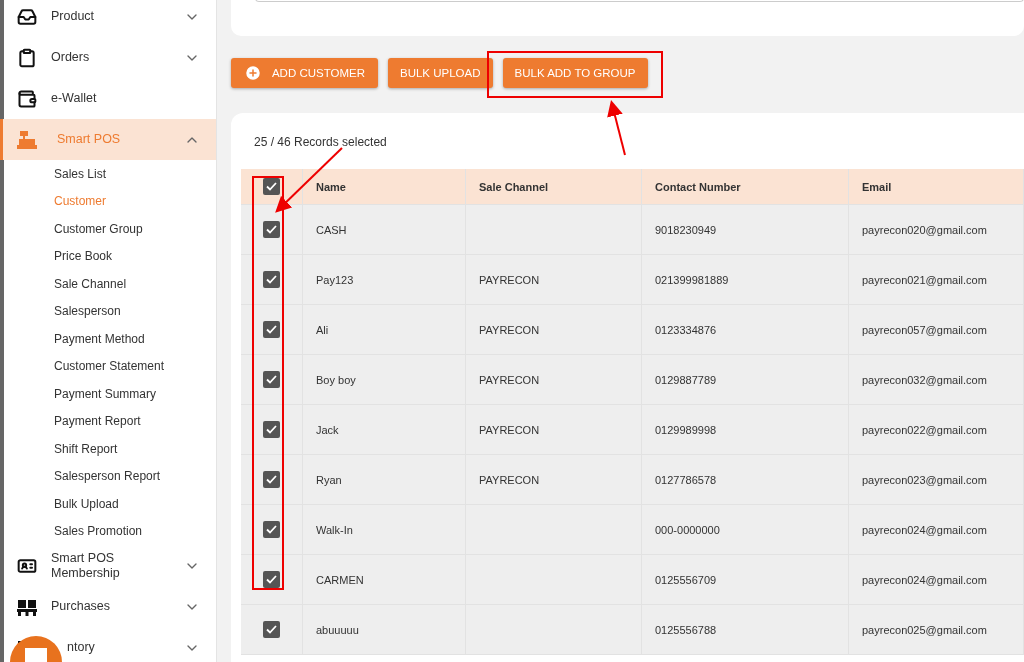 Image resolution: width=1024 pixels, height=662 pixels. I want to click on sidebar-item: Product, so click(108, 18).